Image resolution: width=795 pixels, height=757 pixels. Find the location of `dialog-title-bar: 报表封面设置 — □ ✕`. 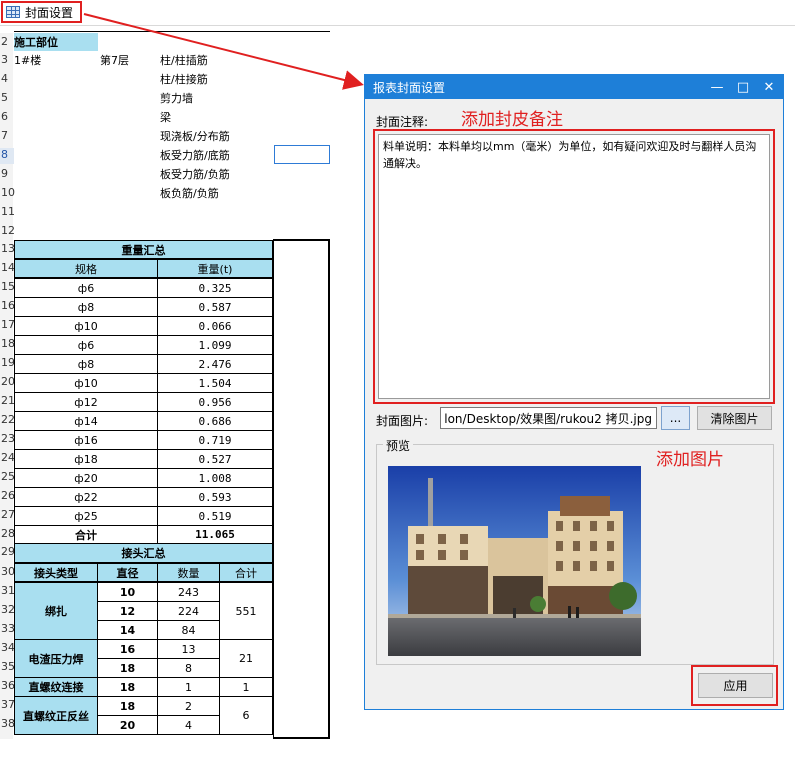

dialog-title-bar: 报表封面设置 — □ ✕ is located at coordinates (574, 87).